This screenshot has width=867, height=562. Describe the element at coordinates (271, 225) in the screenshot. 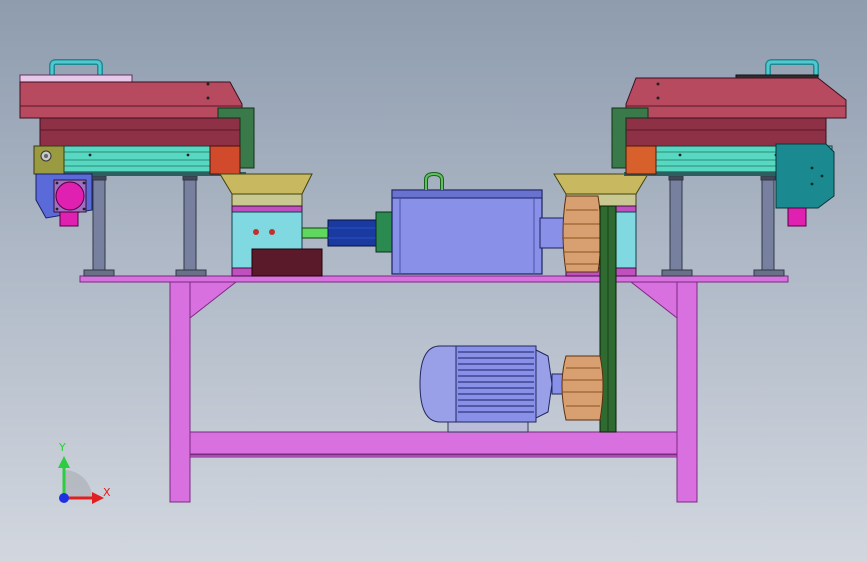

I see `left-feed-chamber` at that location.